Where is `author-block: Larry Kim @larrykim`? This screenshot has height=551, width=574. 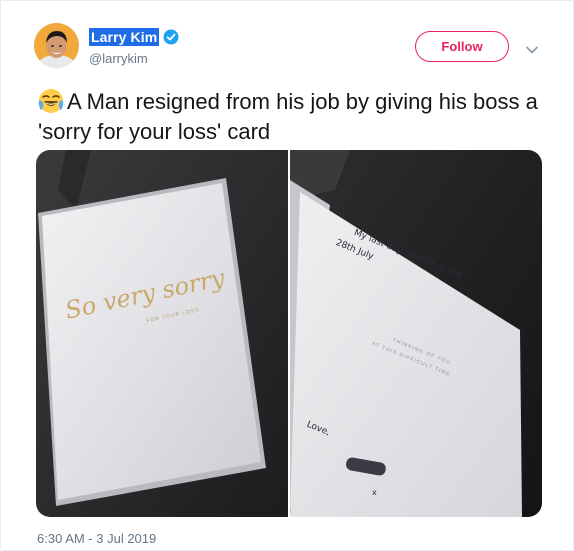
author-block: Larry Kim @larrykim is located at coordinates (134, 46).